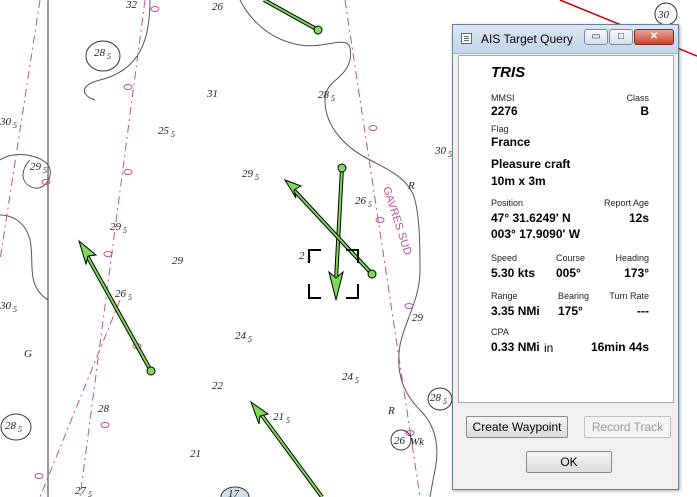 This screenshot has width=697, height=497. Describe the element at coordinates (518, 181) in the screenshot. I see `ship-dimensions: 10m x 3m` at that location.